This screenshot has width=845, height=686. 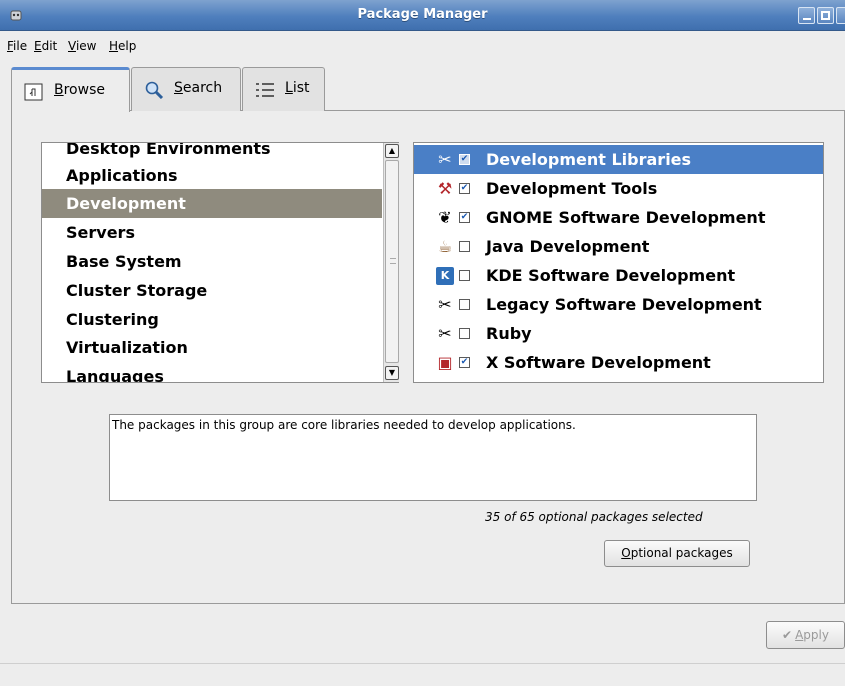 I want to click on x-monitor-icon: ▣, so click(x=445, y=362).